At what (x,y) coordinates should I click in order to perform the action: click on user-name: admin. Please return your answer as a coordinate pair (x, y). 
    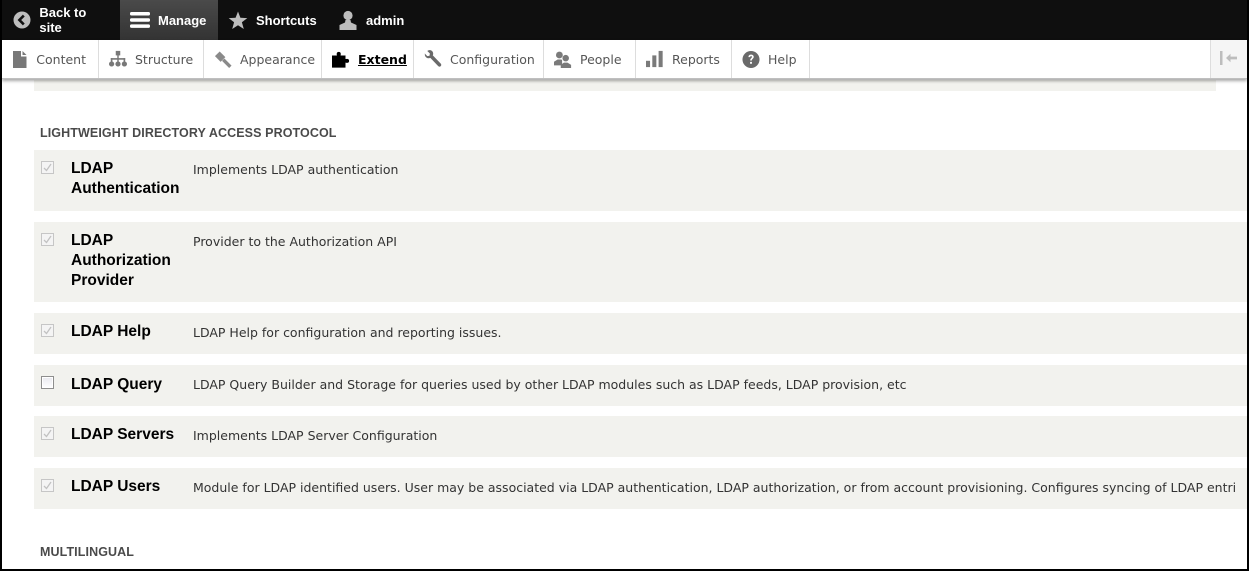
    Looking at the image, I should click on (385, 20).